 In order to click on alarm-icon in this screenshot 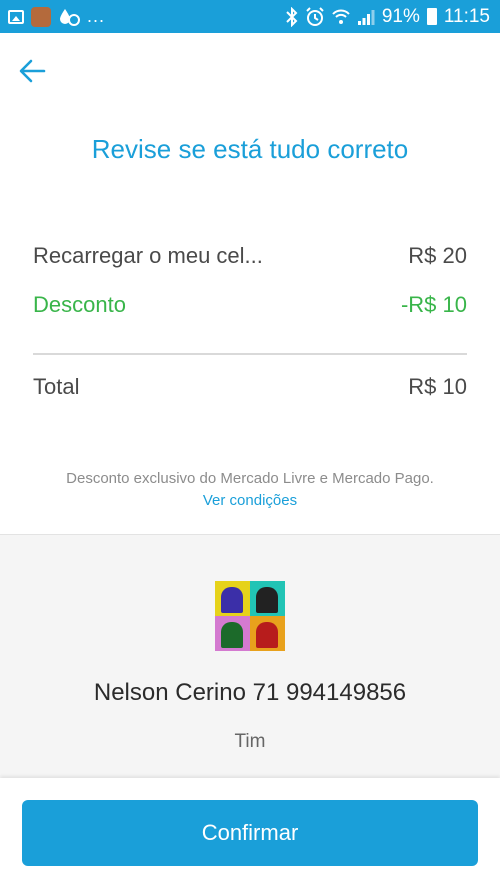, I will do `click(315, 16)`.